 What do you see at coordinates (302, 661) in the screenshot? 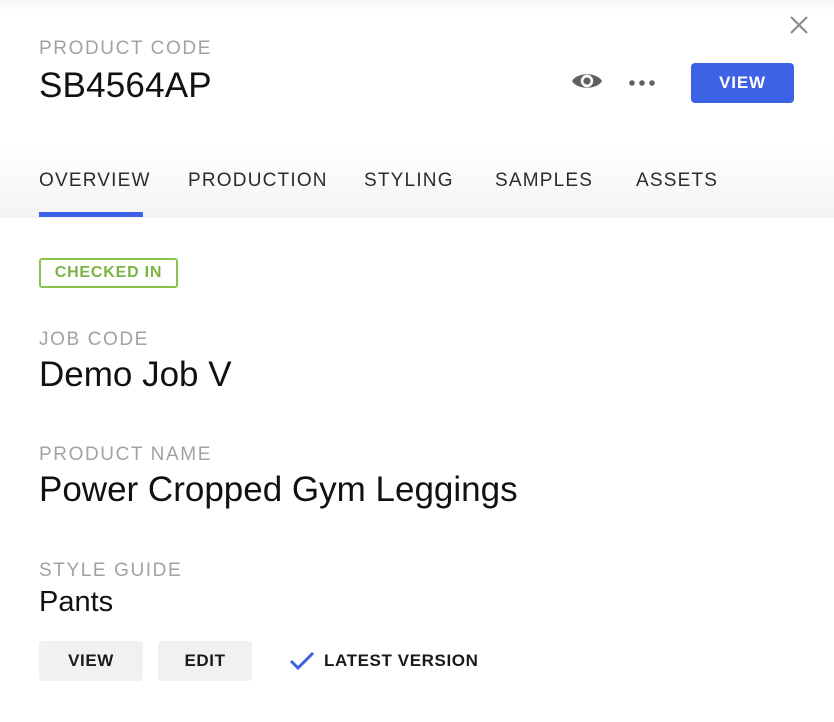
I see `check-icon` at bounding box center [302, 661].